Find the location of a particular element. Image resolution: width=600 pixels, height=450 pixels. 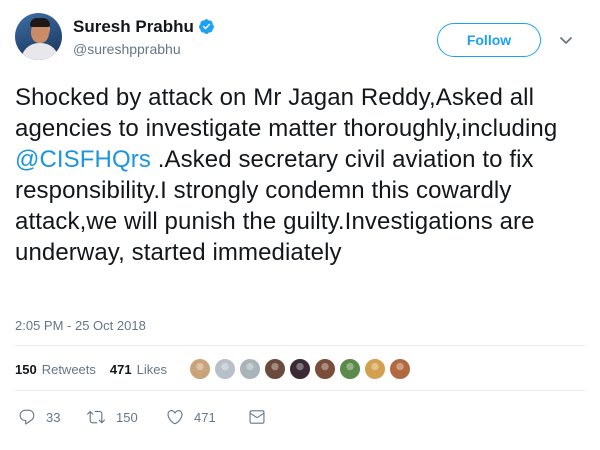

timestamp: 2:05 PM - 25 Oct 2018 is located at coordinates (80, 325).